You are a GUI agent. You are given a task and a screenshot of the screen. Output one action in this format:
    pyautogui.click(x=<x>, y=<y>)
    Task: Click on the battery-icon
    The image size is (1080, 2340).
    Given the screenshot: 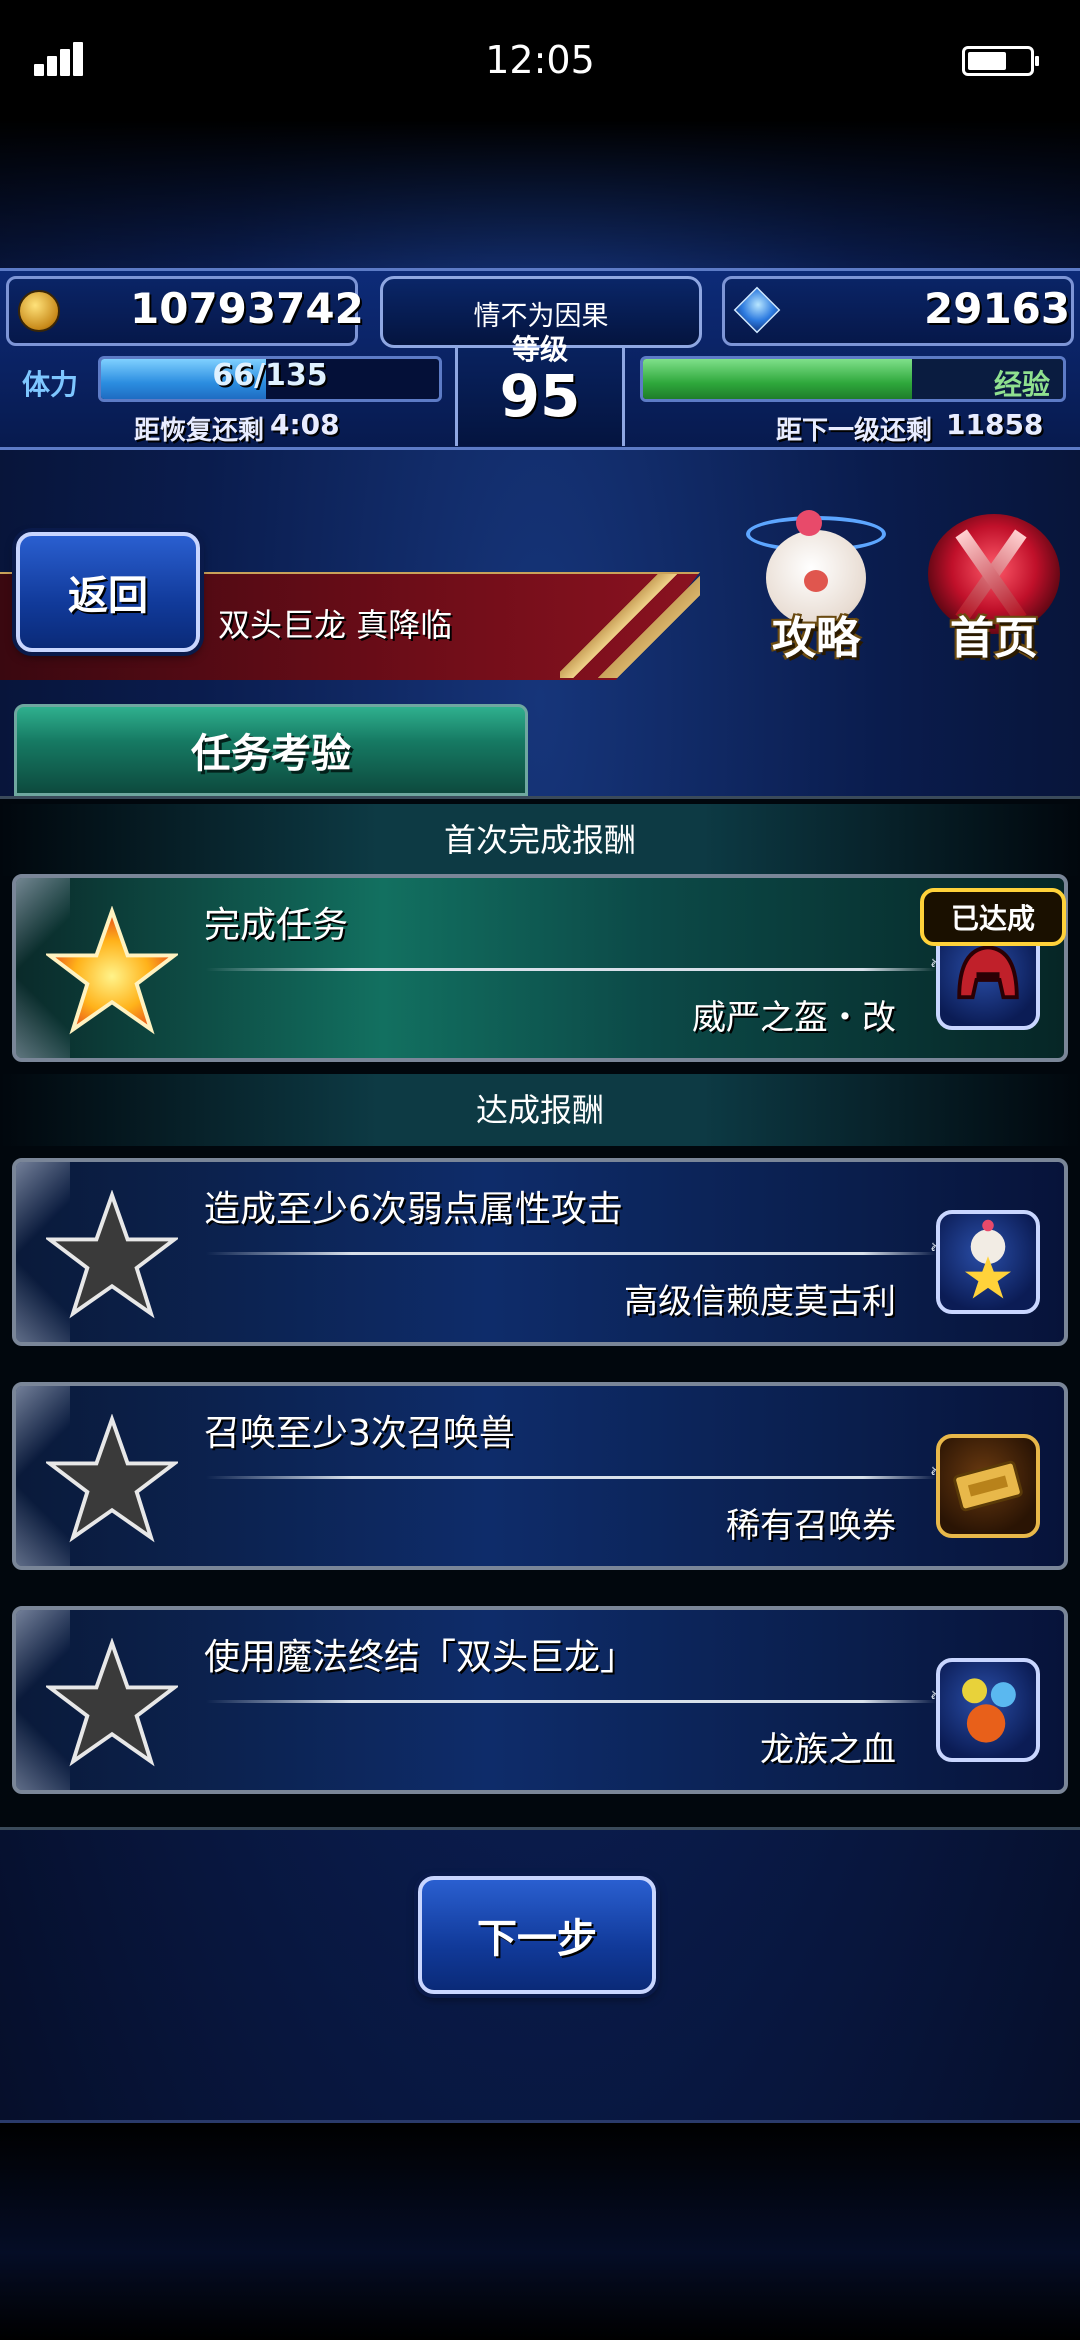 What is the action you would take?
    pyautogui.click(x=1000, y=61)
    